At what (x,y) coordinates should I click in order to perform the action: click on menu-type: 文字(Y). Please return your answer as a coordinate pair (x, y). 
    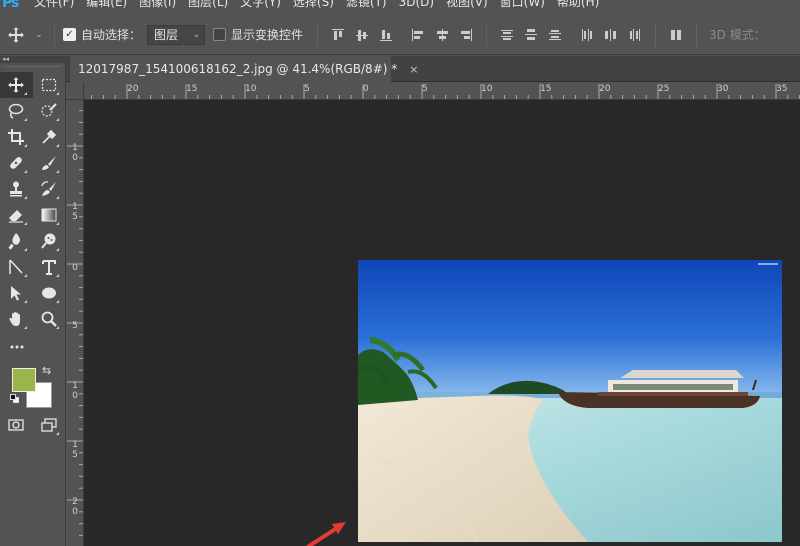
    Looking at the image, I should click on (260, 7).